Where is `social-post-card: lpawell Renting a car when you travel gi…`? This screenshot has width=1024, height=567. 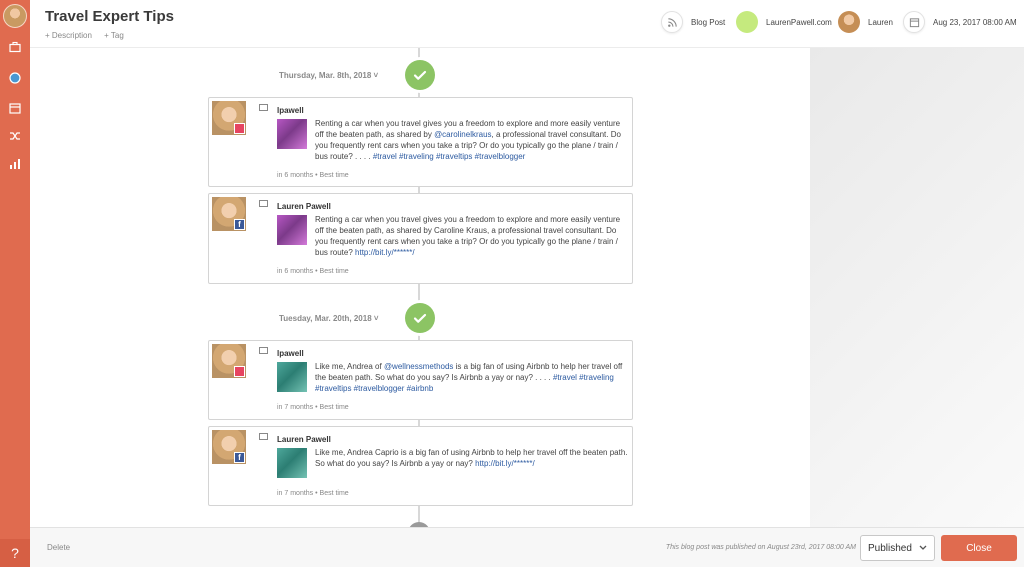 social-post-card: lpawell Renting a car when you travel gi… is located at coordinates (420, 142).